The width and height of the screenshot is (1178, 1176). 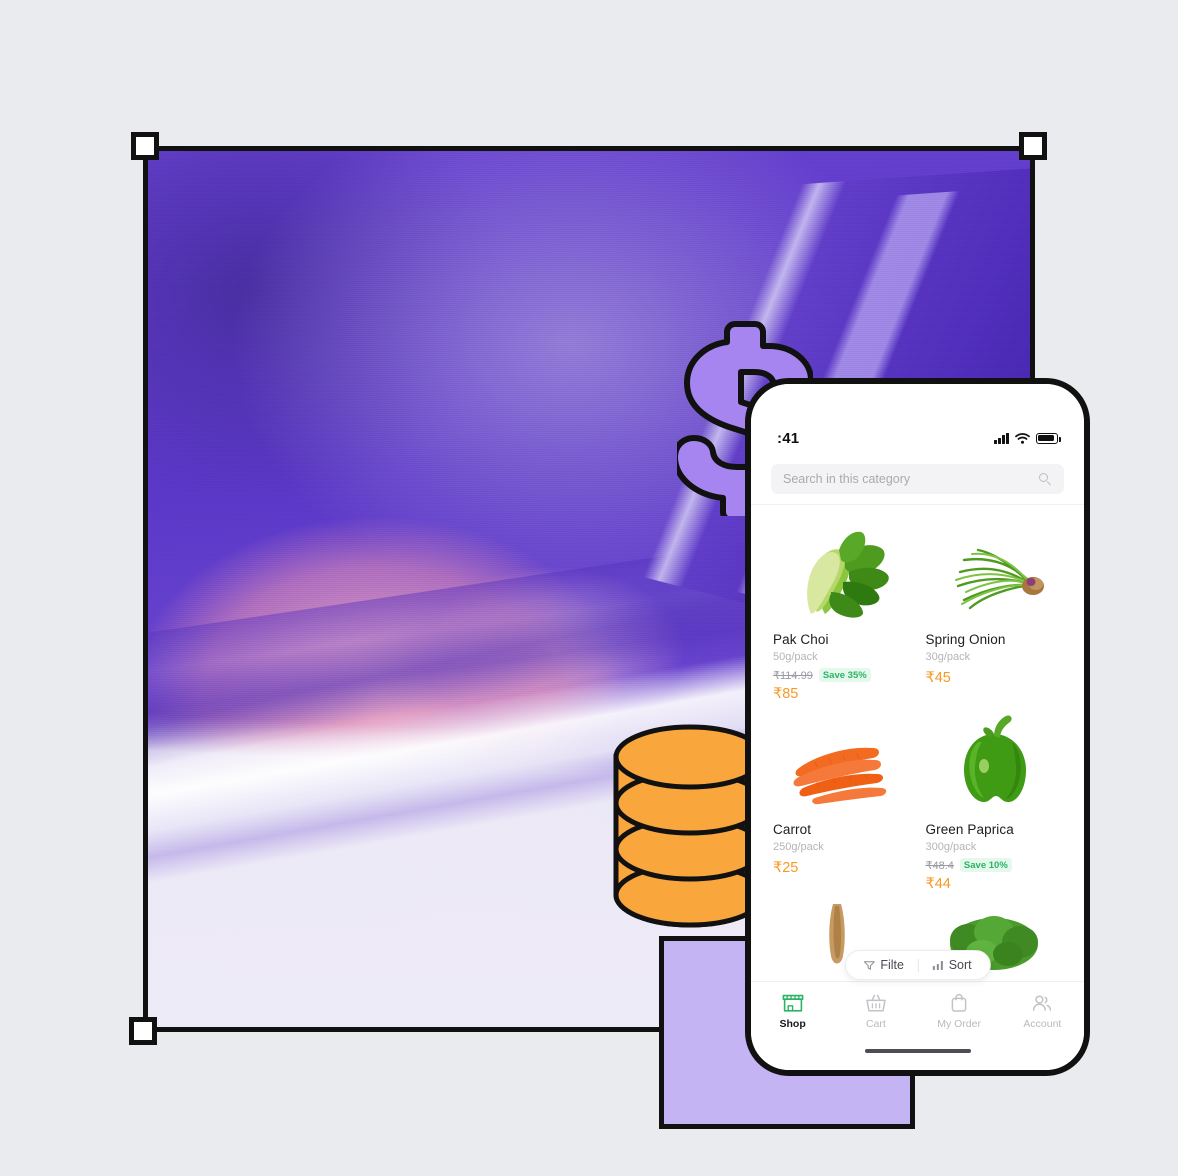 What do you see at coordinates (938, 678) in the screenshot?
I see `product-price: ₹45` at bounding box center [938, 678].